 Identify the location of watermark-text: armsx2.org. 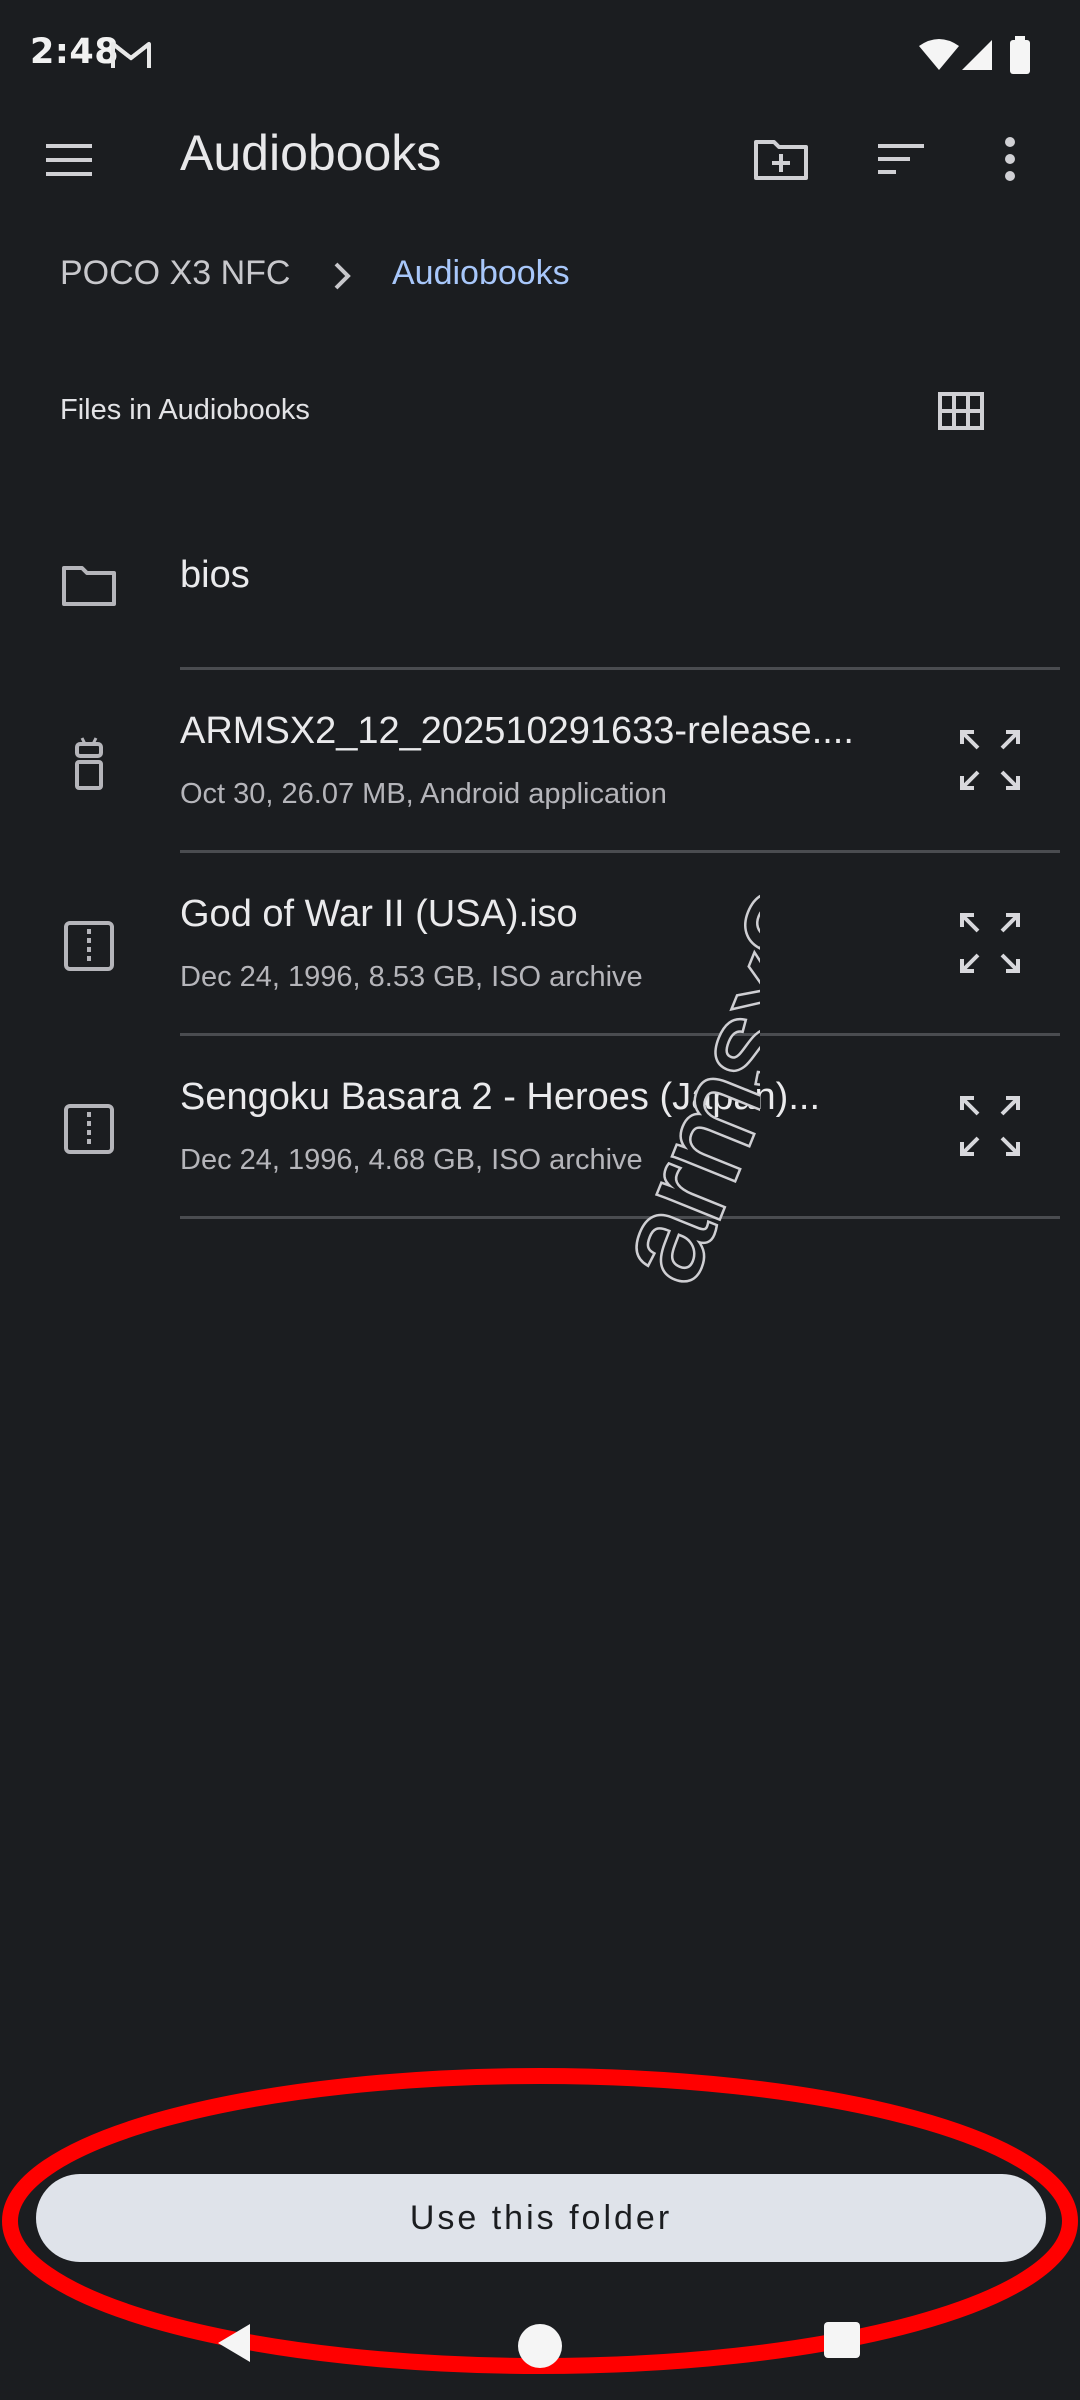
(673, 986).